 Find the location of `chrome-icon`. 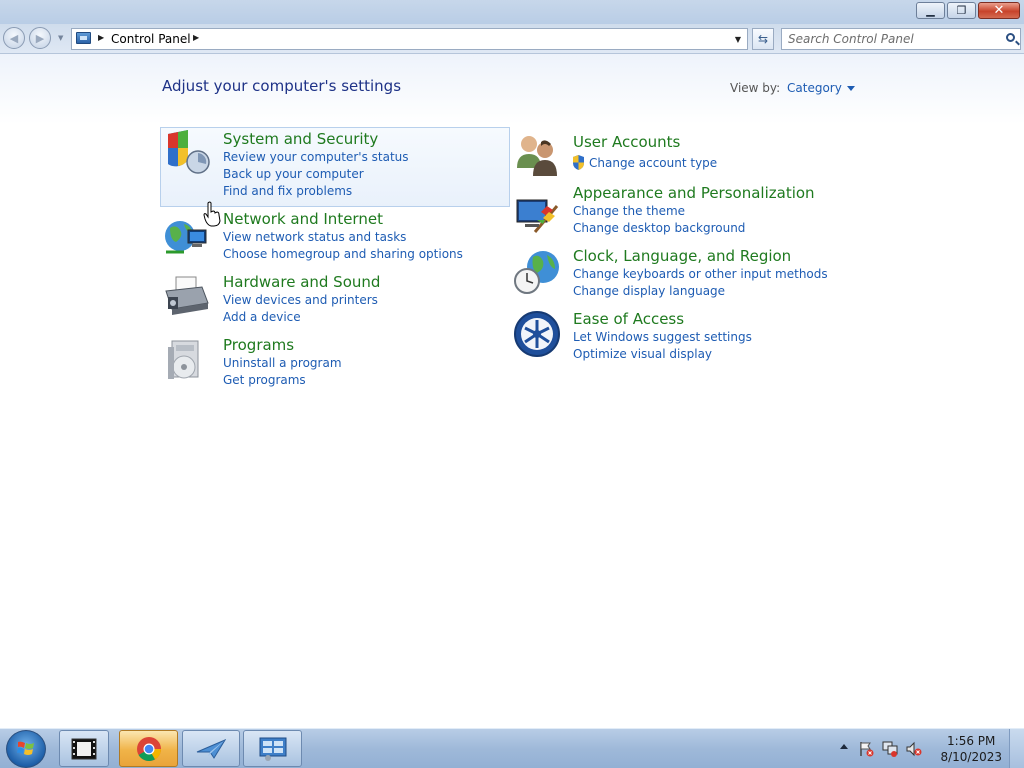

chrome-icon is located at coordinates (148, 748).